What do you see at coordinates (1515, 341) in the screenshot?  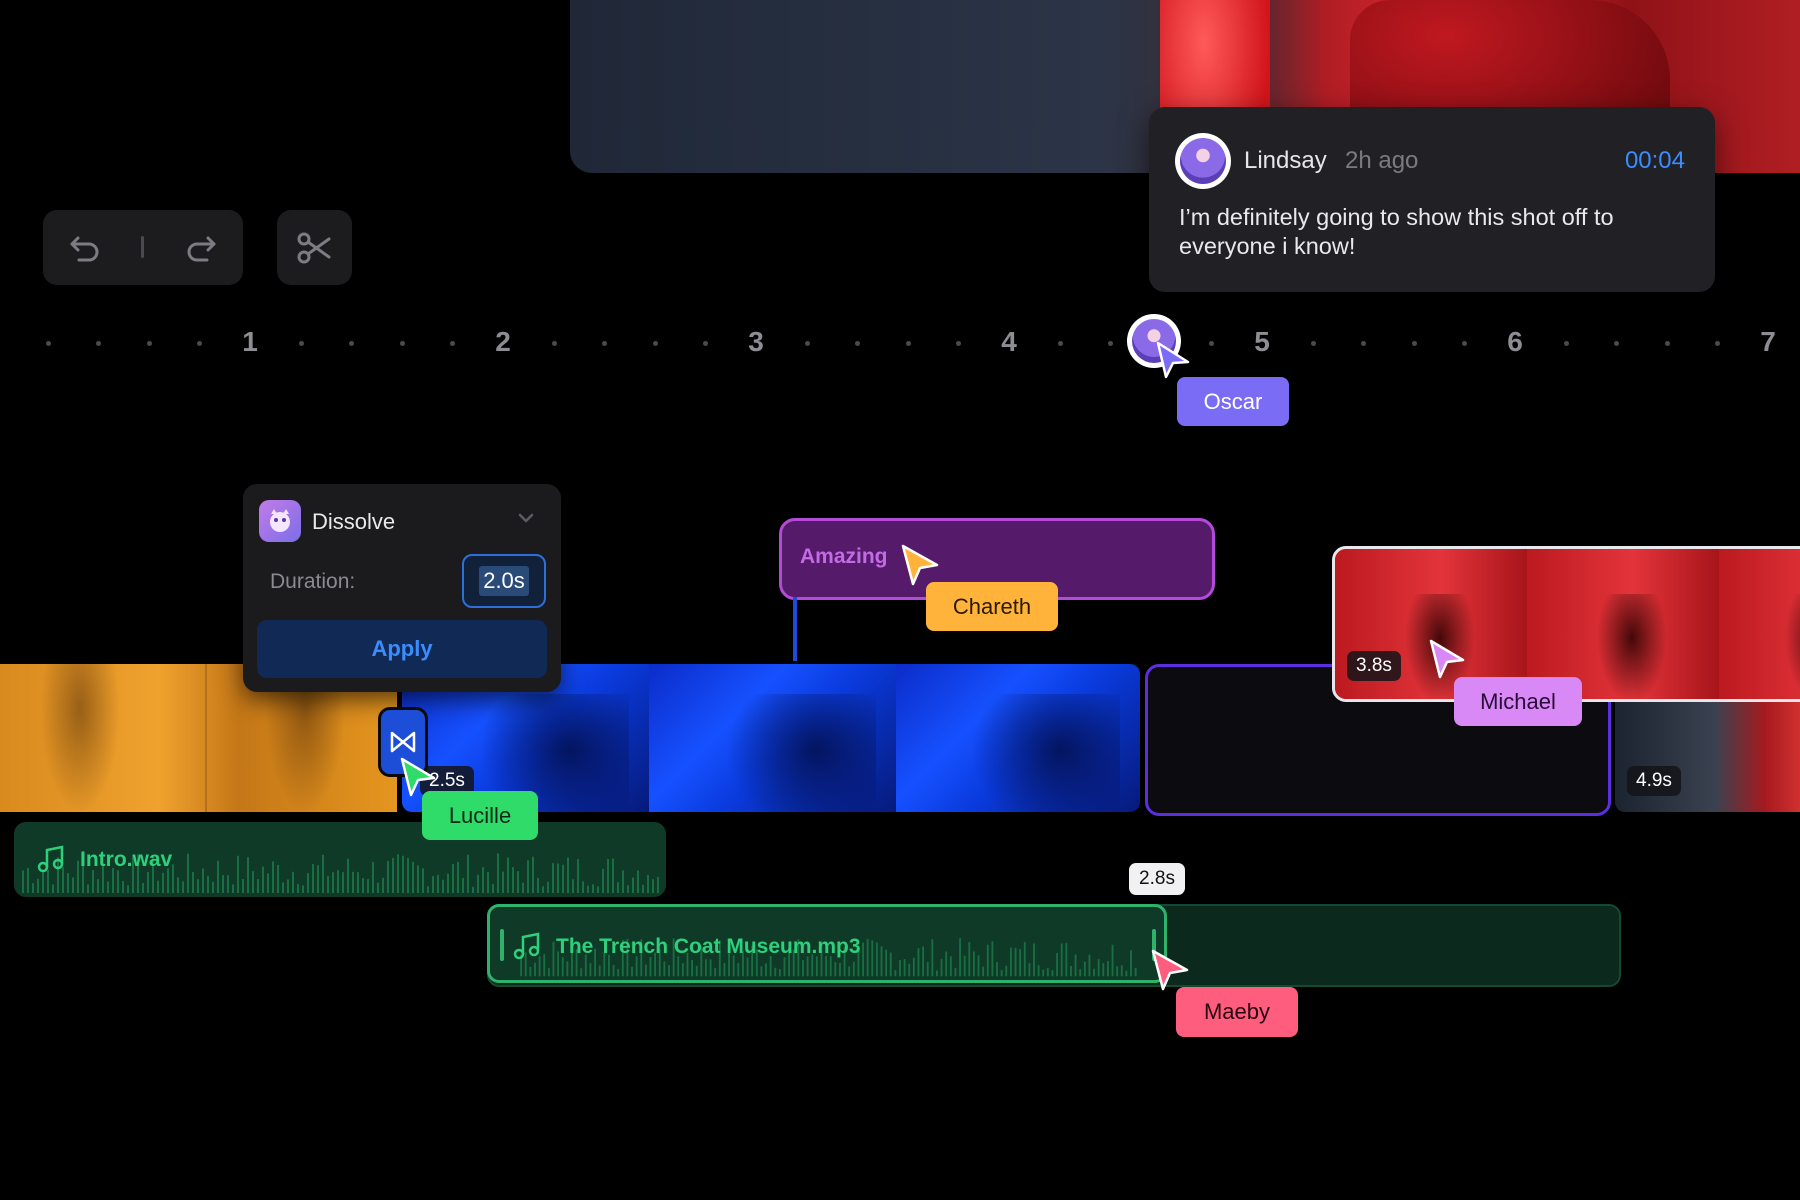 I see `ruler-tick-label: 6` at bounding box center [1515, 341].